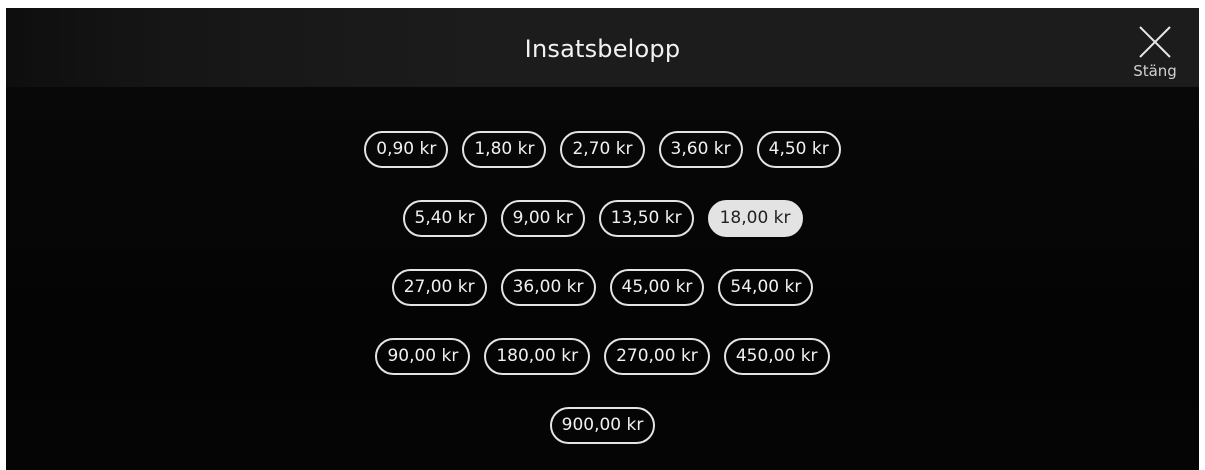  I want to click on amount-option: 36,00 kr, so click(548, 287).